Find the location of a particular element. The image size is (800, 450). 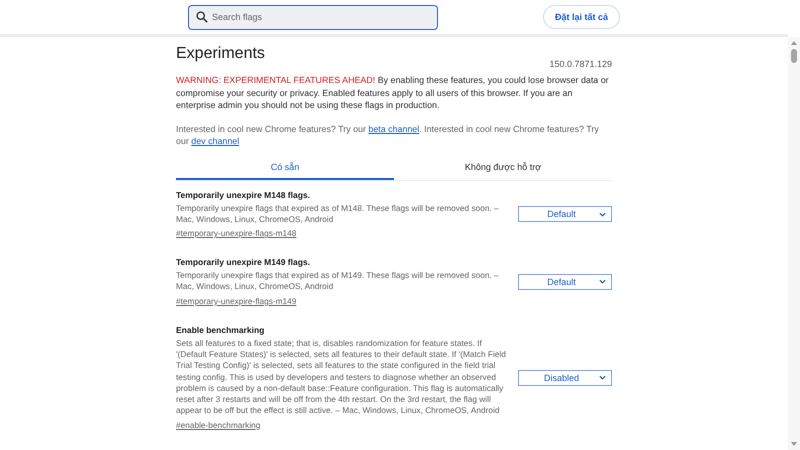

dropdown: Disabled is located at coordinates (565, 378).